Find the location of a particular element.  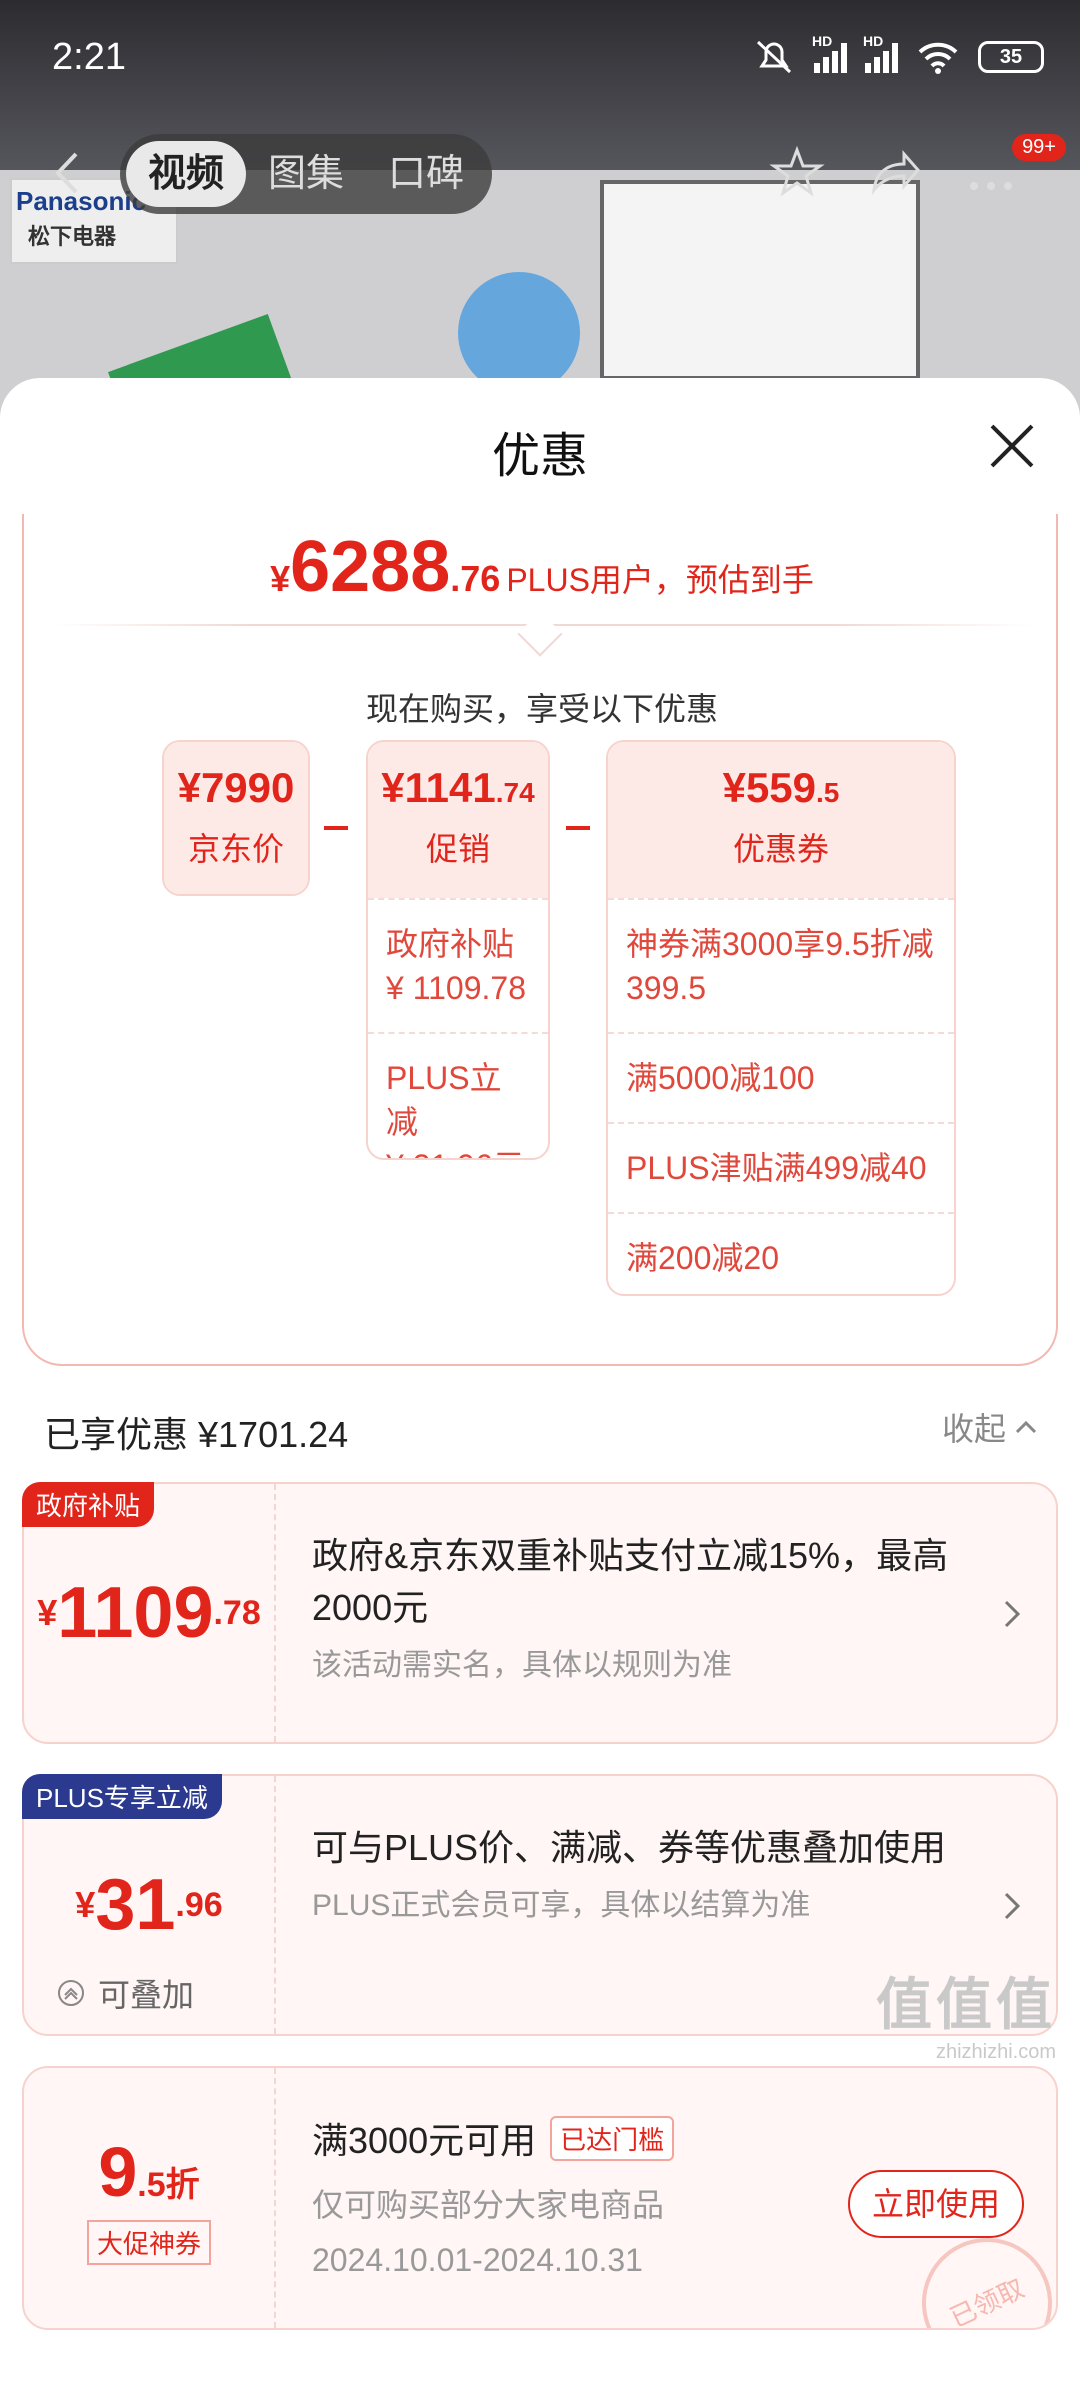

gov-subsidy-sub: 该活动需实名，具体以规则为准 is located at coordinates (522, 1665).